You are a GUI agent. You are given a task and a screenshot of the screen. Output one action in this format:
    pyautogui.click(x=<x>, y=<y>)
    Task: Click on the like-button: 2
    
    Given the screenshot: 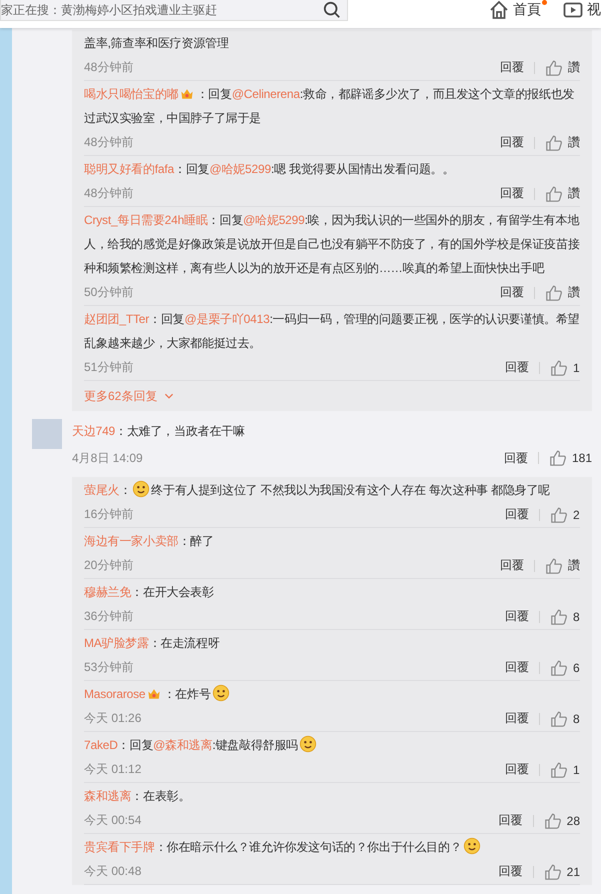 What is the action you would take?
    pyautogui.click(x=565, y=515)
    